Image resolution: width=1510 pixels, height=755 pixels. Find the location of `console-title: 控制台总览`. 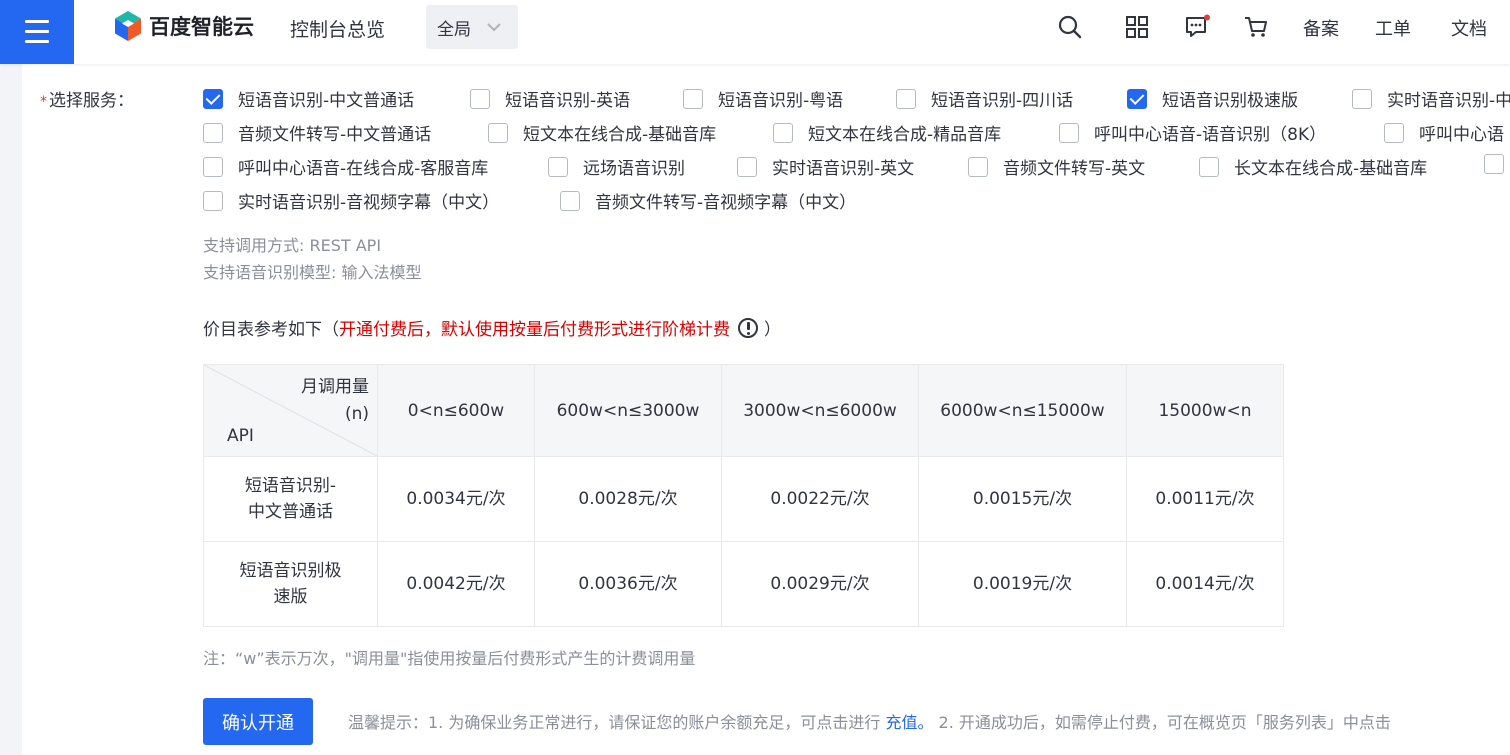

console-title: 控制台总览 is located at coordinates (337, 28).